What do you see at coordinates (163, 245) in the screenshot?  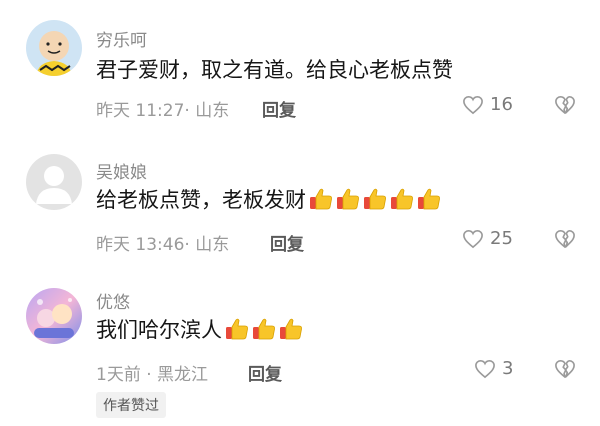 I see `comment-time-location: 昨天 13:46· 山东` at bounding box center [163, 245].